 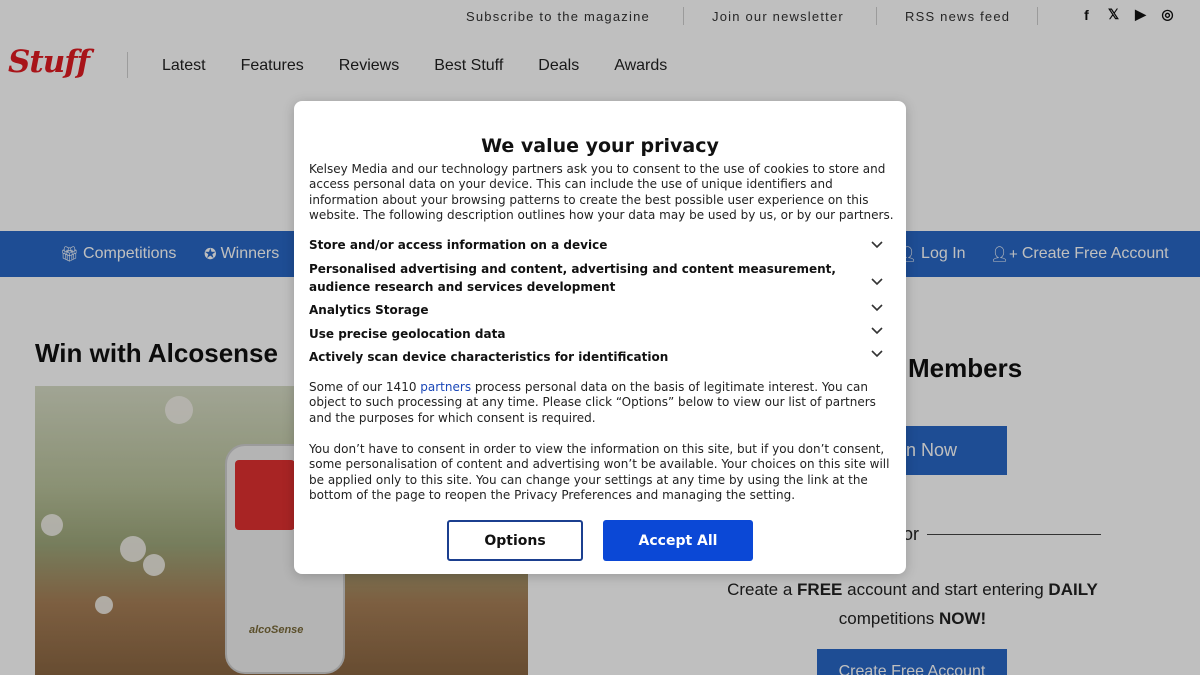 I want to click on purpose-label: Analytics Storage, so click(x=369, y=310).